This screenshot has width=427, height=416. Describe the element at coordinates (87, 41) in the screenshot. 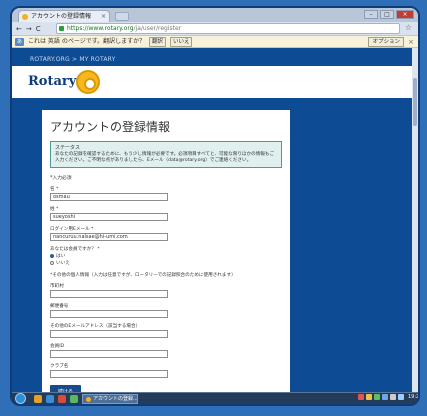

I see `translate-message: これは 英語 のページです。翻訳しますか？` at that location.